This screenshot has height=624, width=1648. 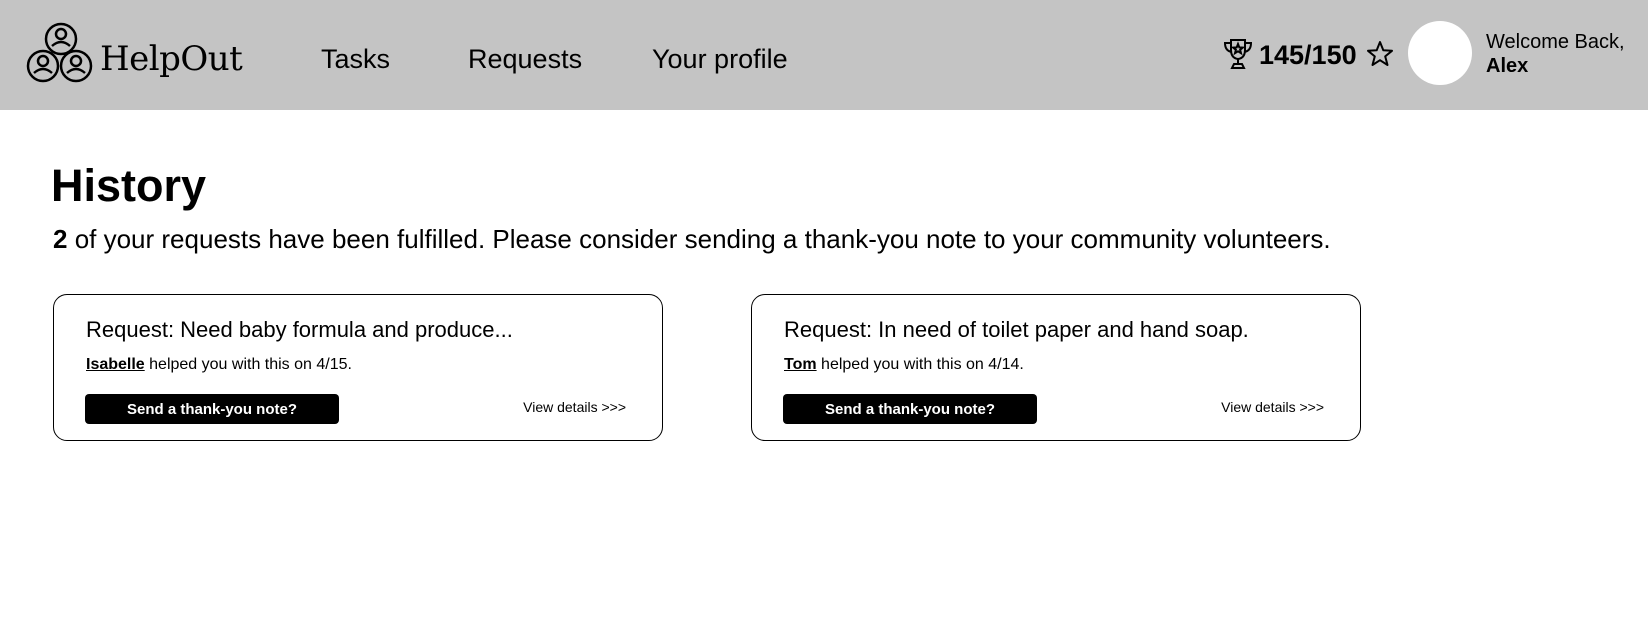 I want to click on nav-tasks: Tasks, so click(x=355, y=59).